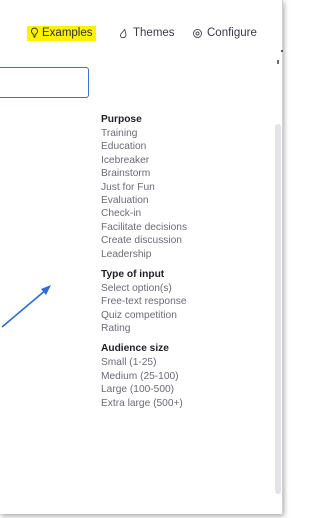 This screenshot has height=518, width=320. What do you see at coordinates (26, 306) in the screenshot?
I see `annotation-arrow-icon` at bounding box center [26, 306].